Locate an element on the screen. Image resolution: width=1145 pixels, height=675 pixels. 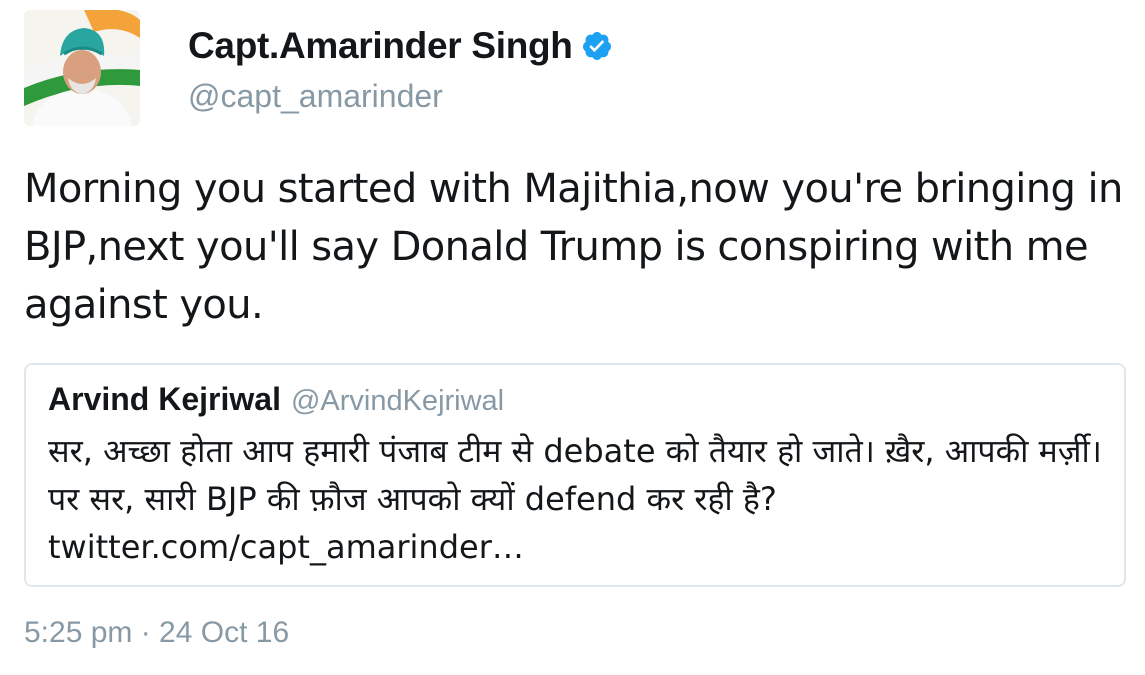
quoted-tweet-header: Arvind Kejriwal @ArvindKejriwal is located at coordinates (276, 399).